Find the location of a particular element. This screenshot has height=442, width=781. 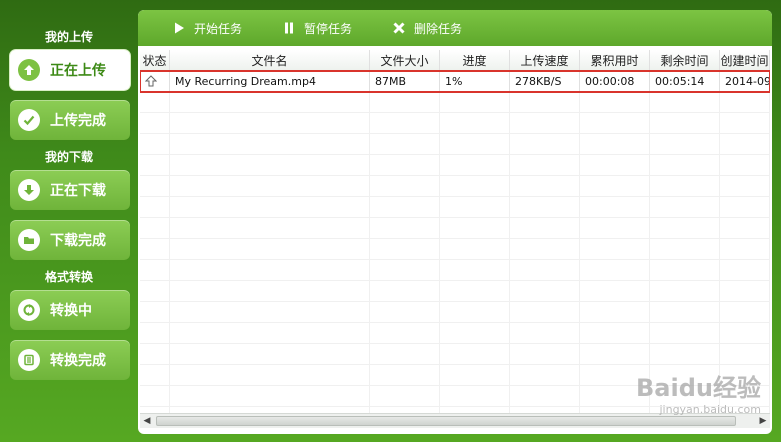

column-header-remaining: 剩余时间 is located at coordinates (685, 60).